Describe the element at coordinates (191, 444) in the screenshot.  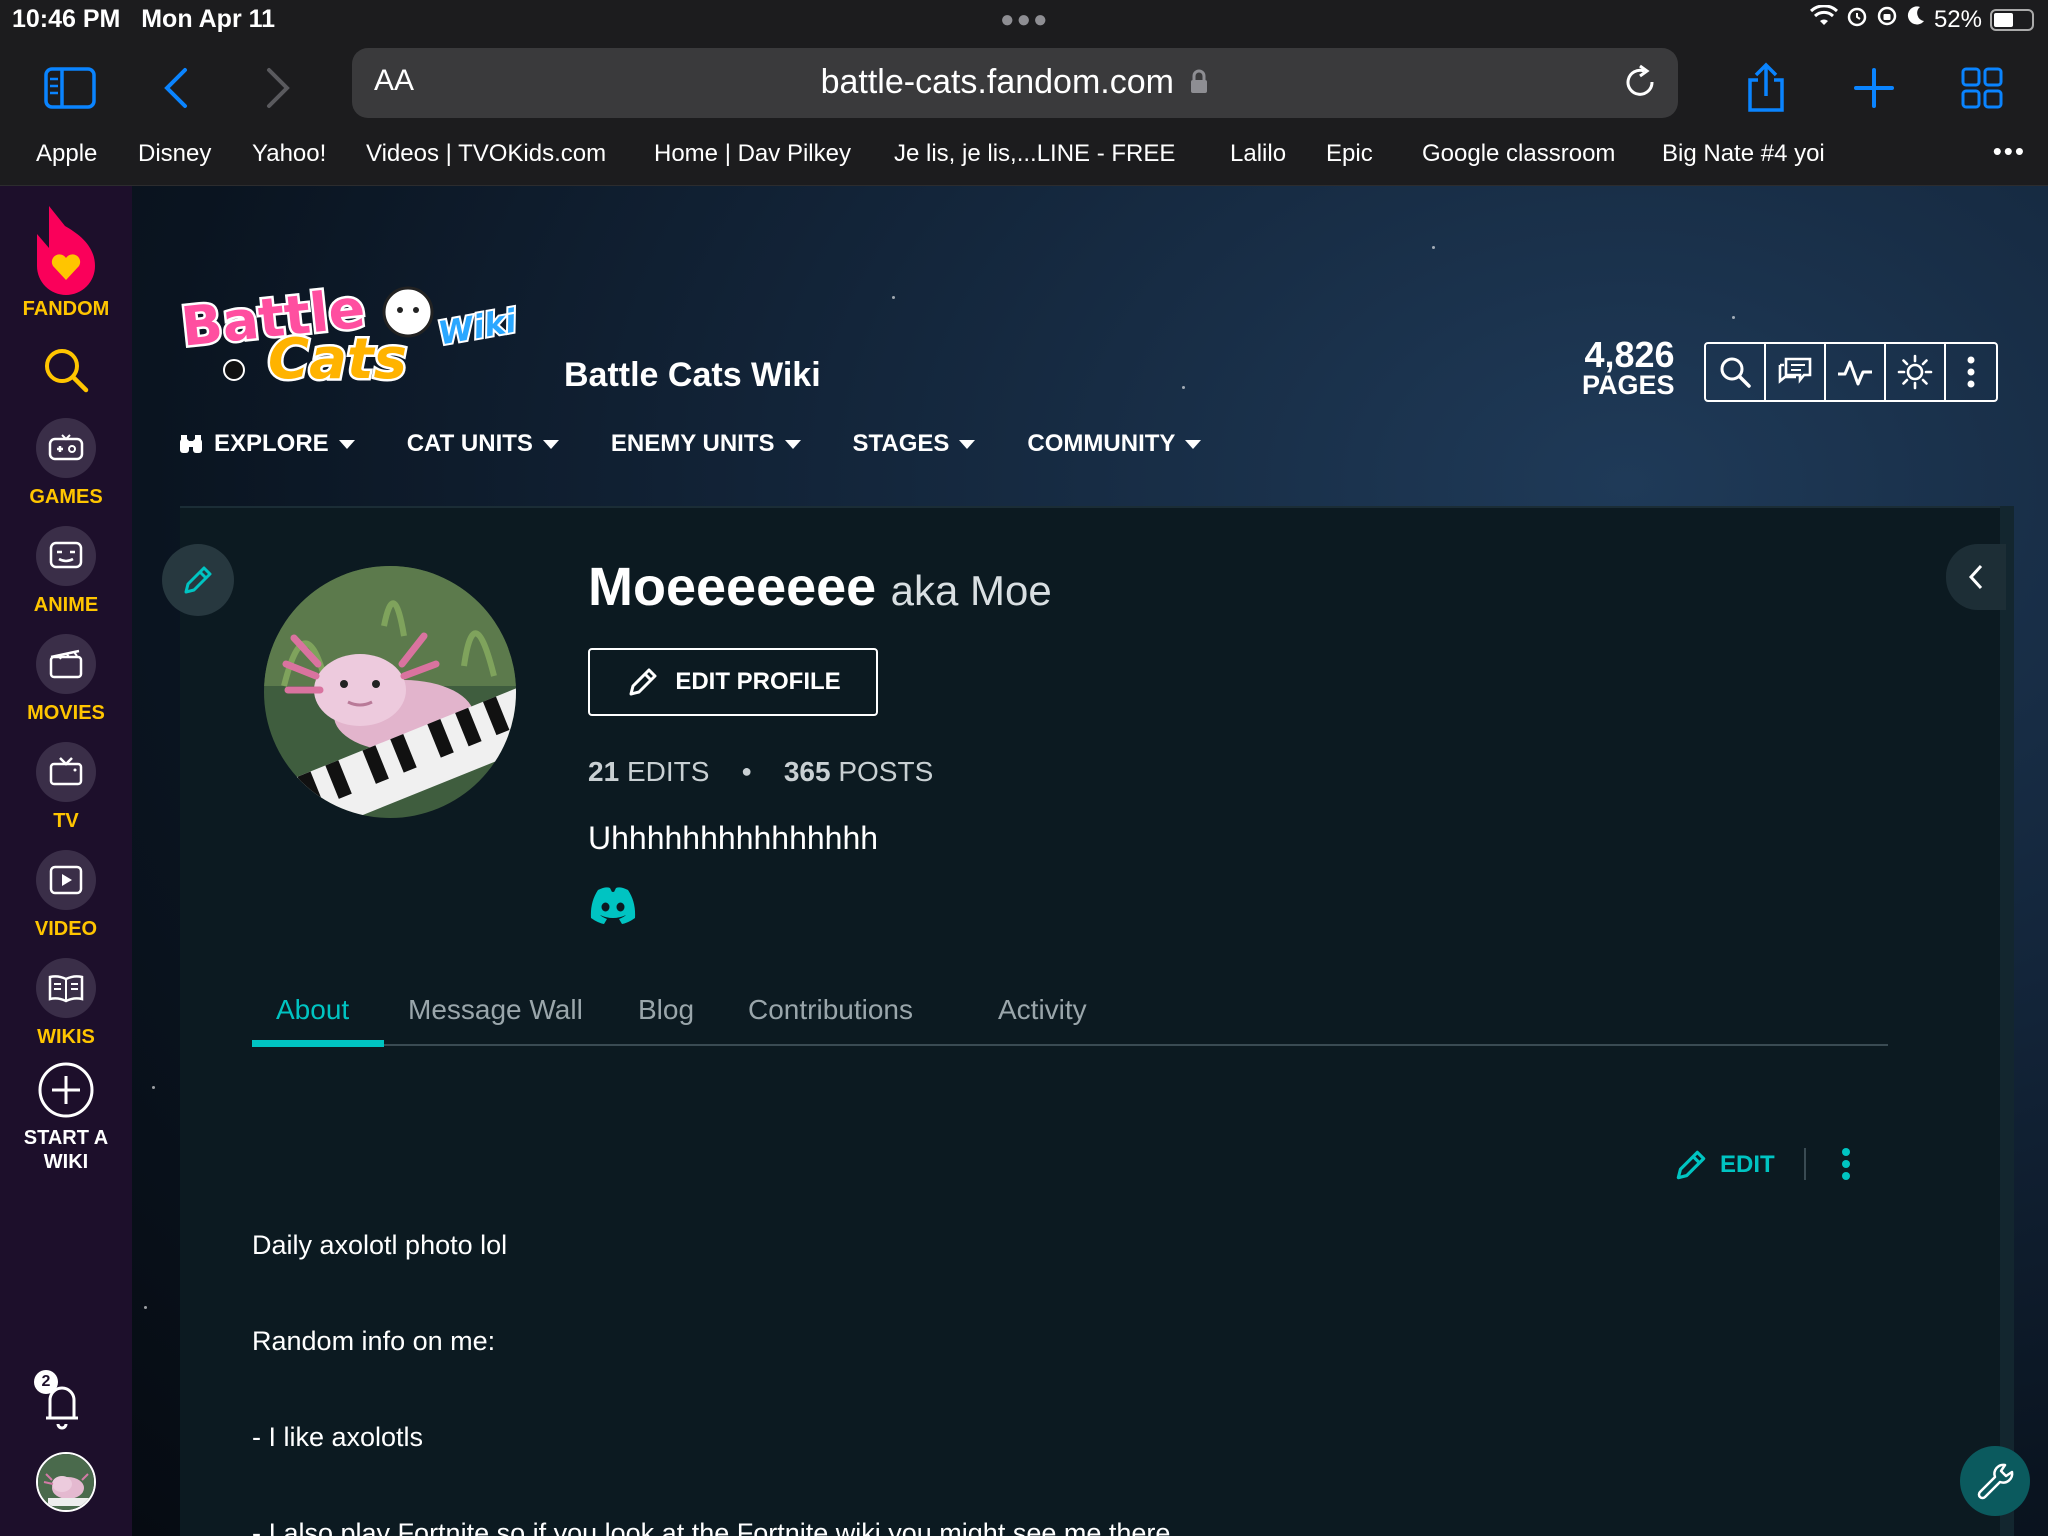
I see `binoculars-icon` at that location.